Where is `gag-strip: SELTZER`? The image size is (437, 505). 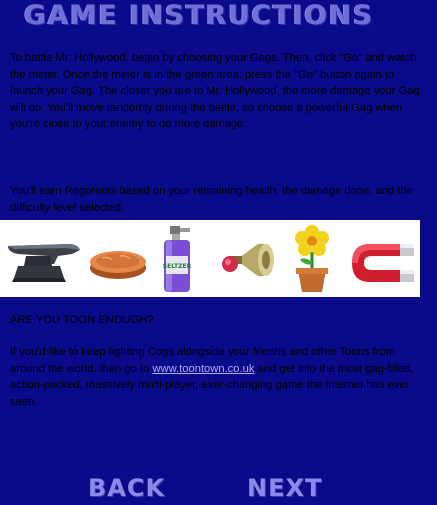 gag-strip: SELTZER is located at coordinates (210, 258).